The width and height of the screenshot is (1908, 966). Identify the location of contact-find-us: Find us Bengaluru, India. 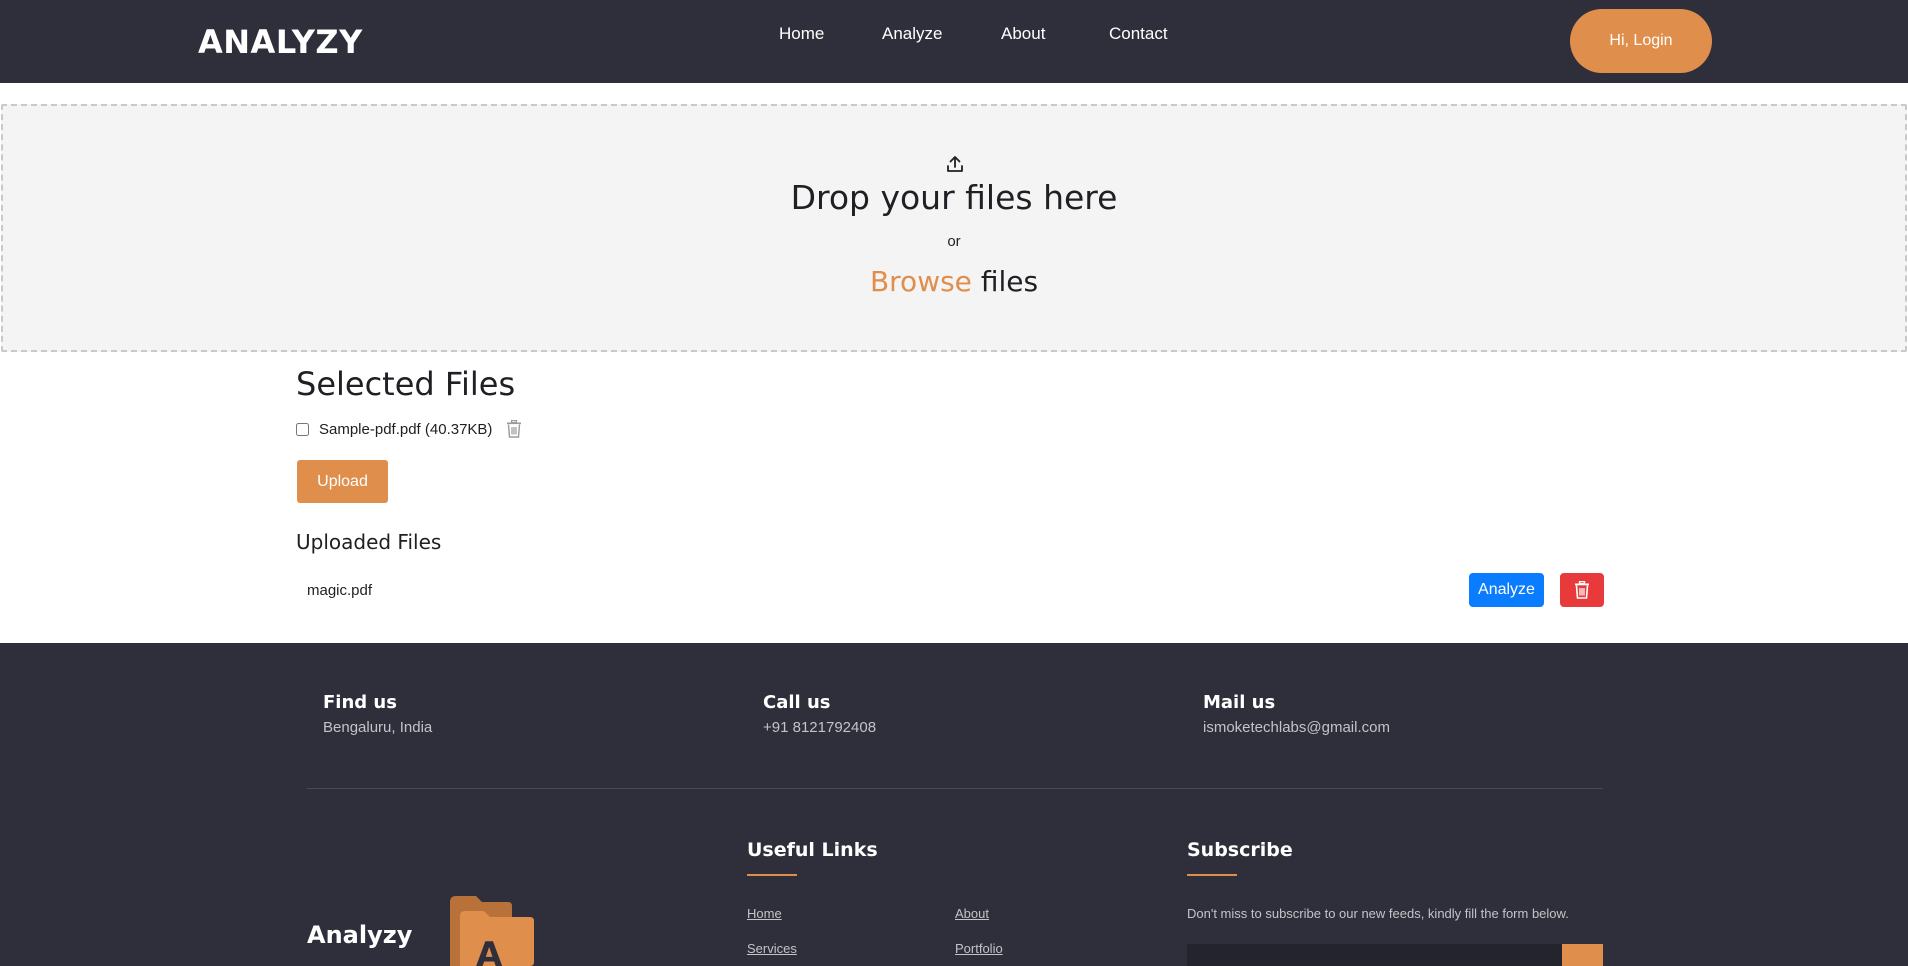
(377, 714).